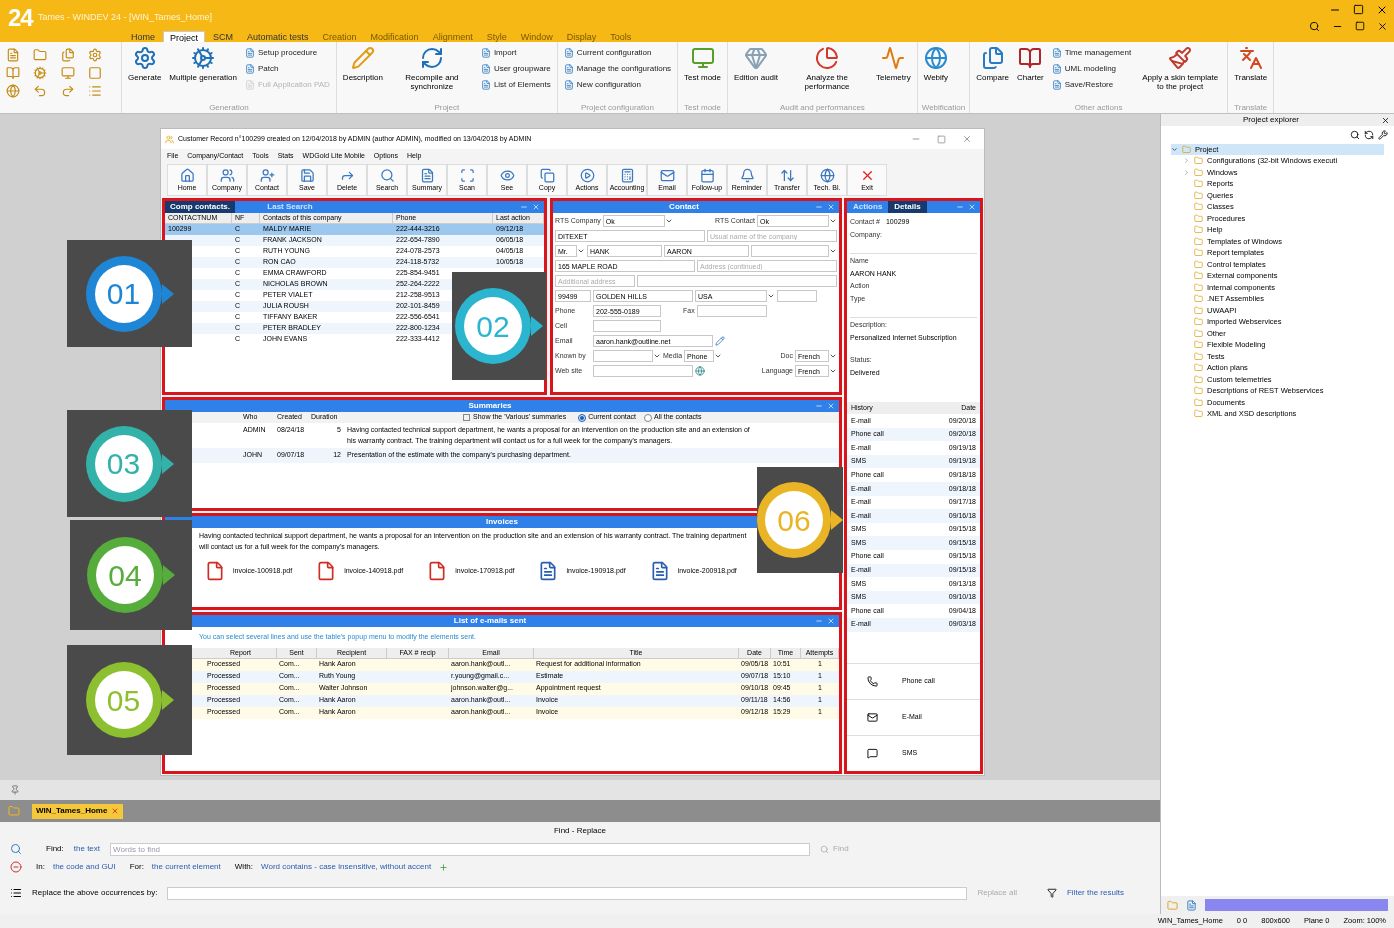 This screenshot has width=1394, height=928. Describe the element at coordinates (394, 38) in the screenshot. I see `ribbon-tab: Modification` at that location.